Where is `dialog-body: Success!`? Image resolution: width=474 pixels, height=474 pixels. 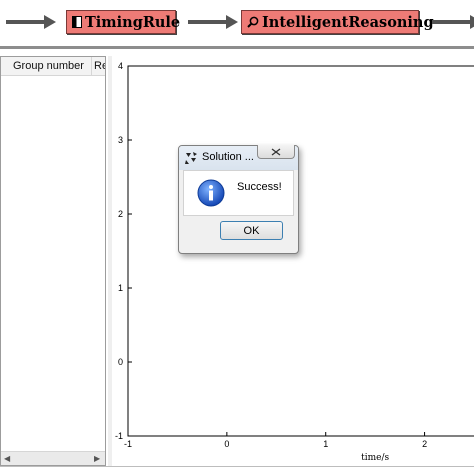 dialog-body: Success! is located at coordinates (238, 193).